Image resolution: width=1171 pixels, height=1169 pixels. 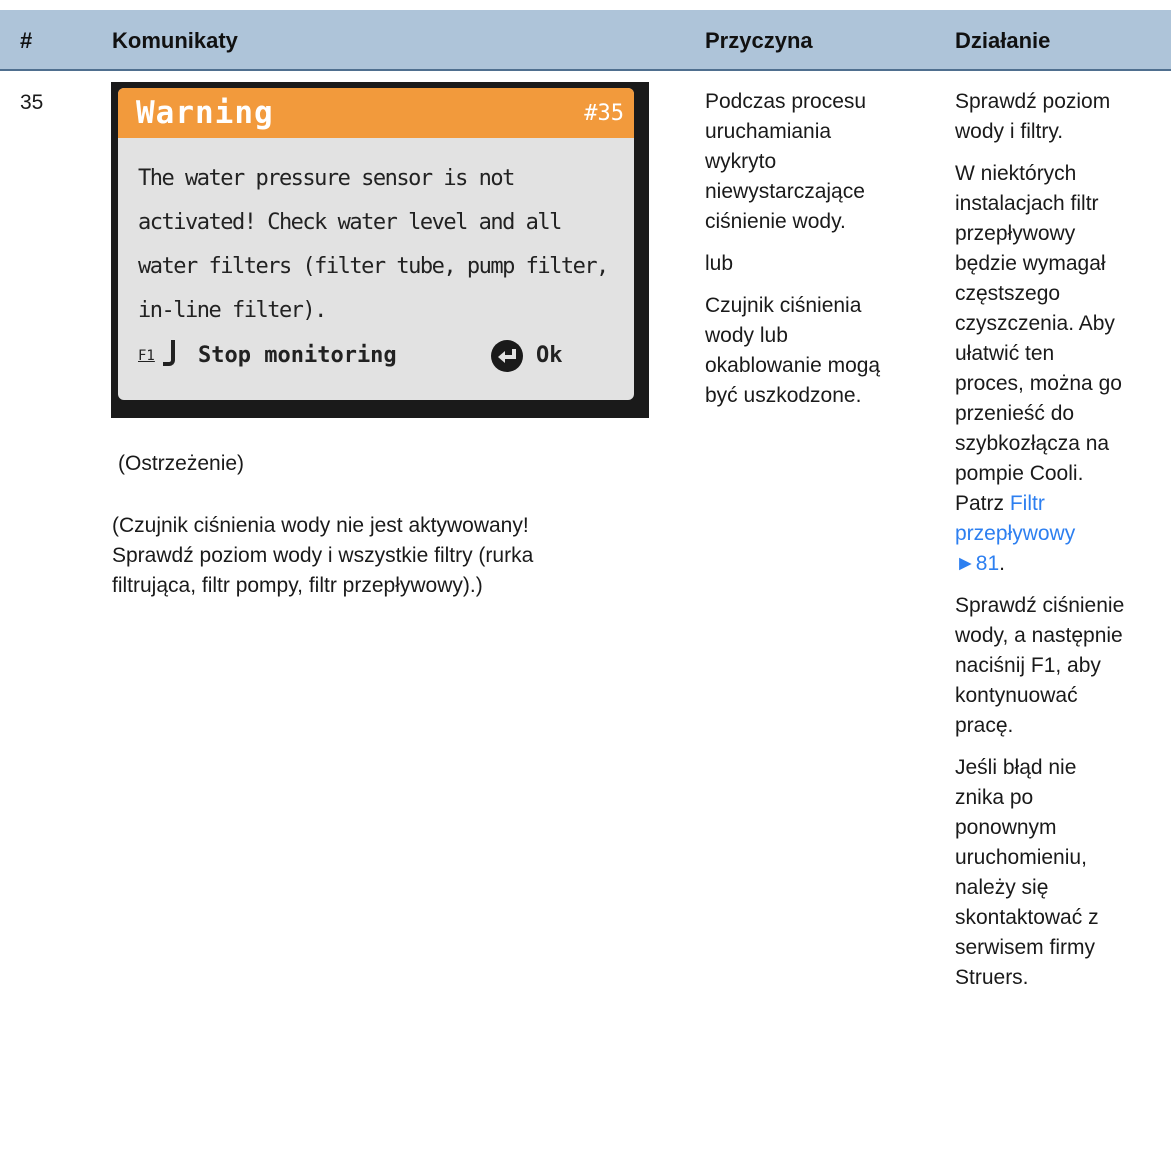 What do you see at coordinates (775, 221) in the screenshot?
I see `cause-line: ciśnienie wody.` at bounding box center [775, 221].